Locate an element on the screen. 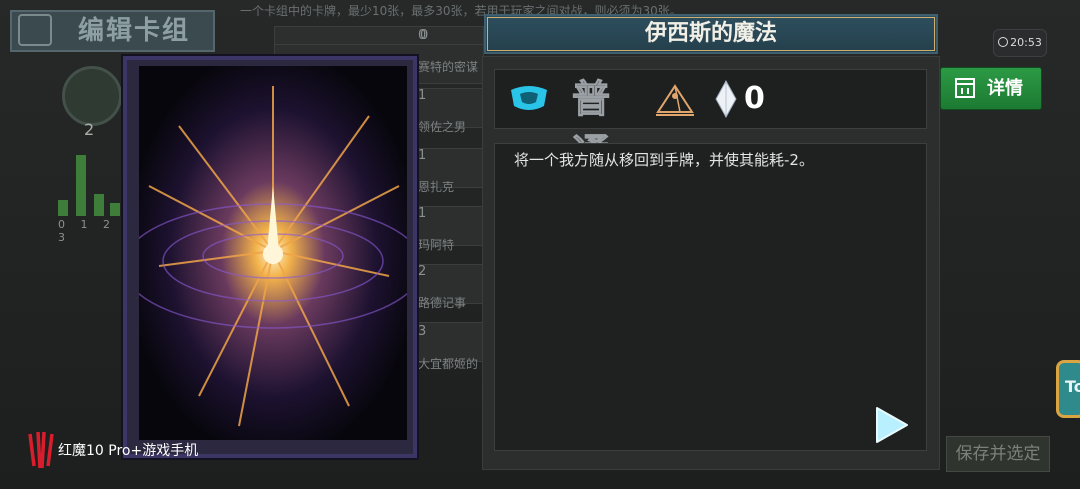  clock-time: 20:53 is located at coordinates (1026, 42).